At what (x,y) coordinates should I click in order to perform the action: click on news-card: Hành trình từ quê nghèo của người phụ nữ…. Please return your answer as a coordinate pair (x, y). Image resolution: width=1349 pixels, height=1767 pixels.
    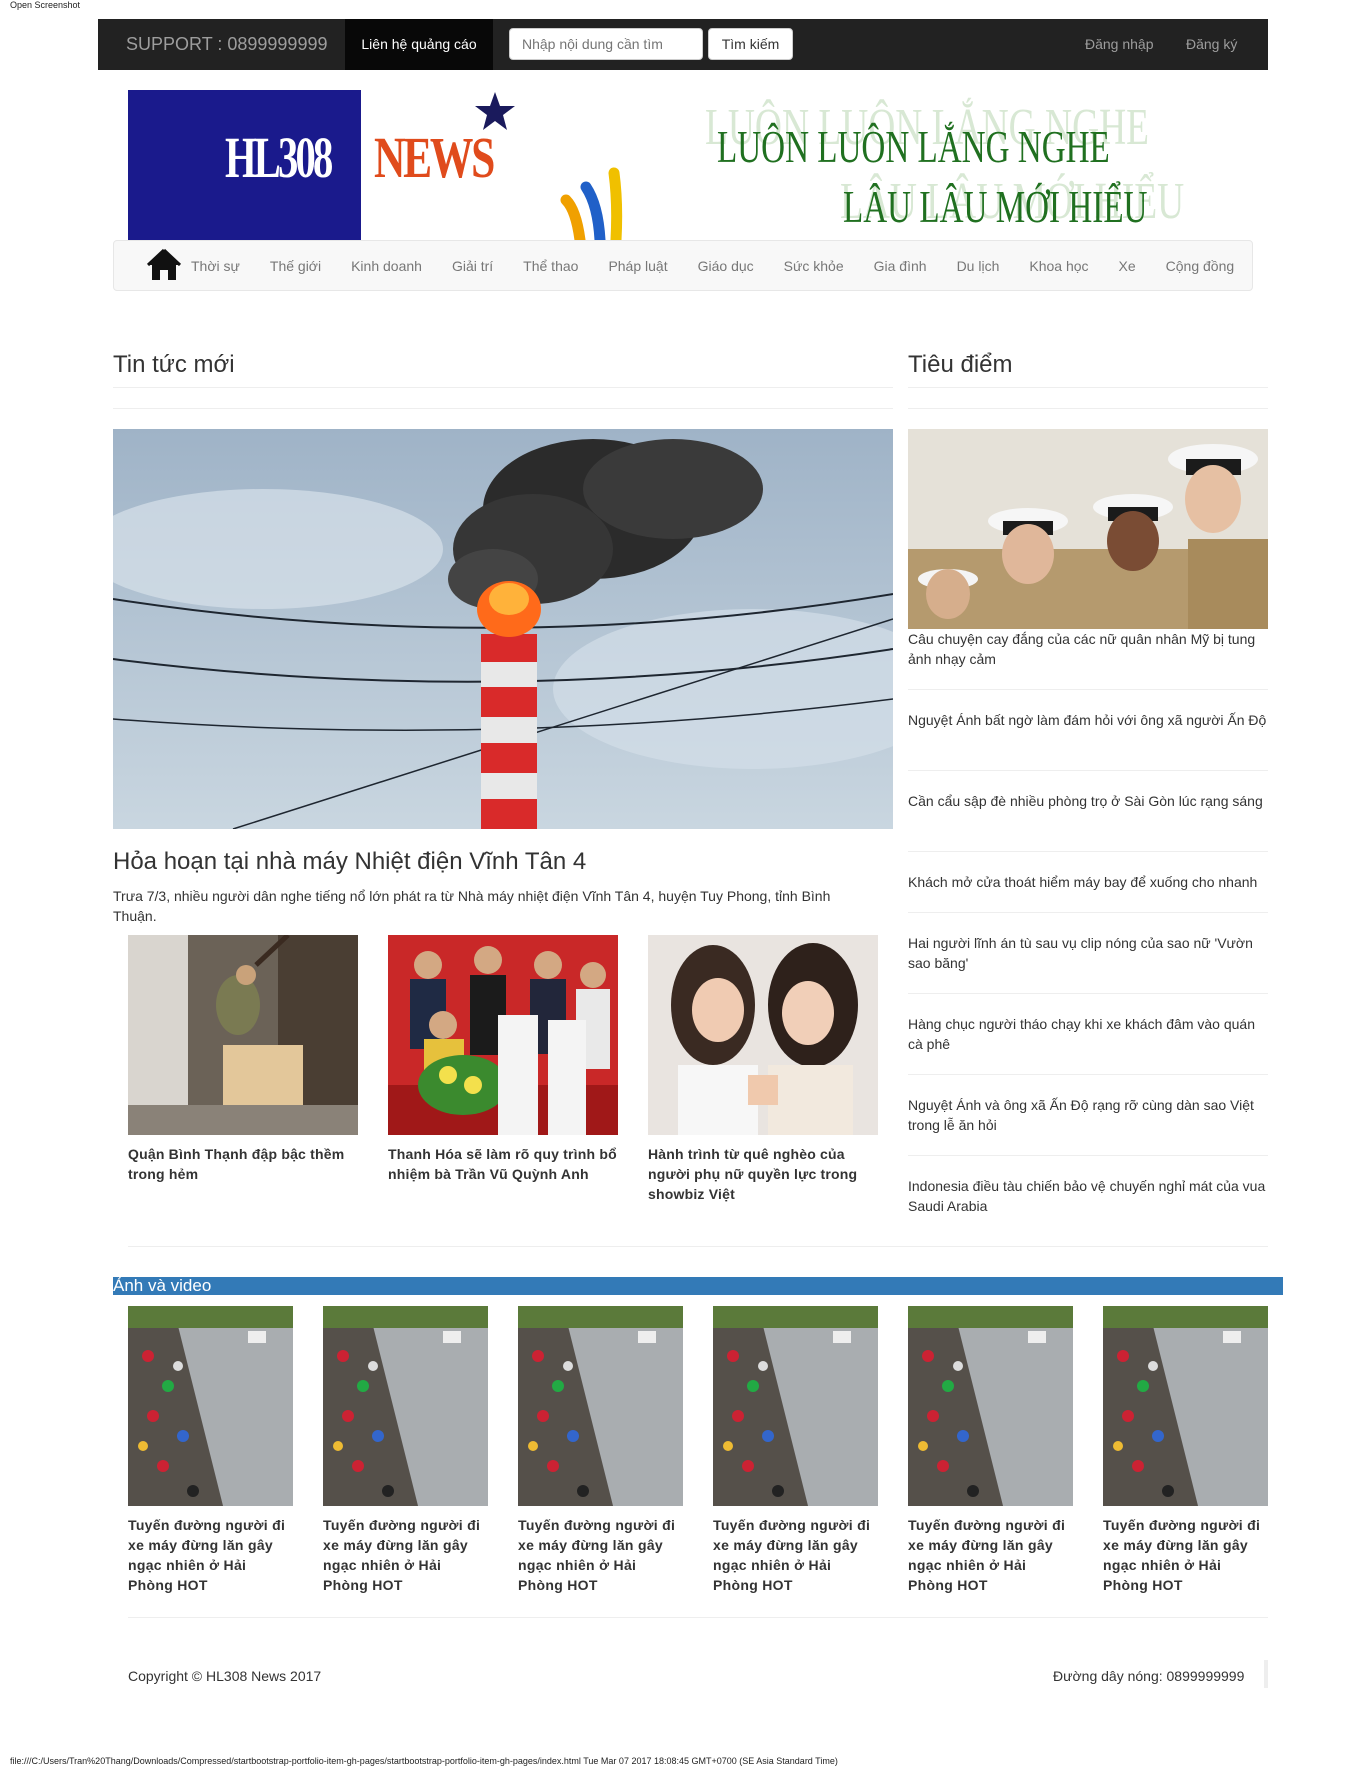
    Looking at the image, I should click on (763, 1069).